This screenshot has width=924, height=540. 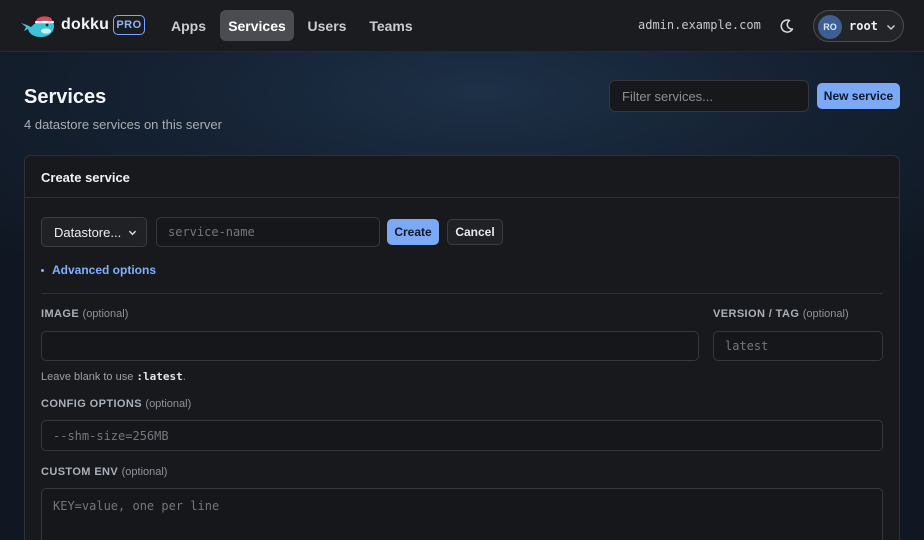 I want to click on custom-env-optional-text: (optional), so click(x=144, y=472).